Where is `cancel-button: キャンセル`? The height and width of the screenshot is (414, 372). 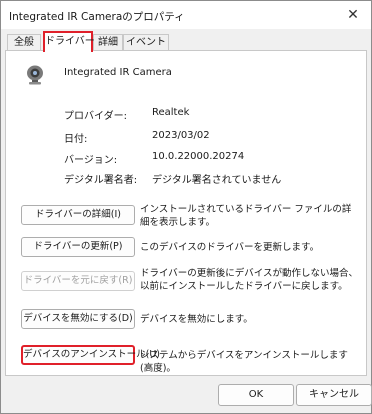 cancel-button: キャンセル is located at coordinates (334, 395).